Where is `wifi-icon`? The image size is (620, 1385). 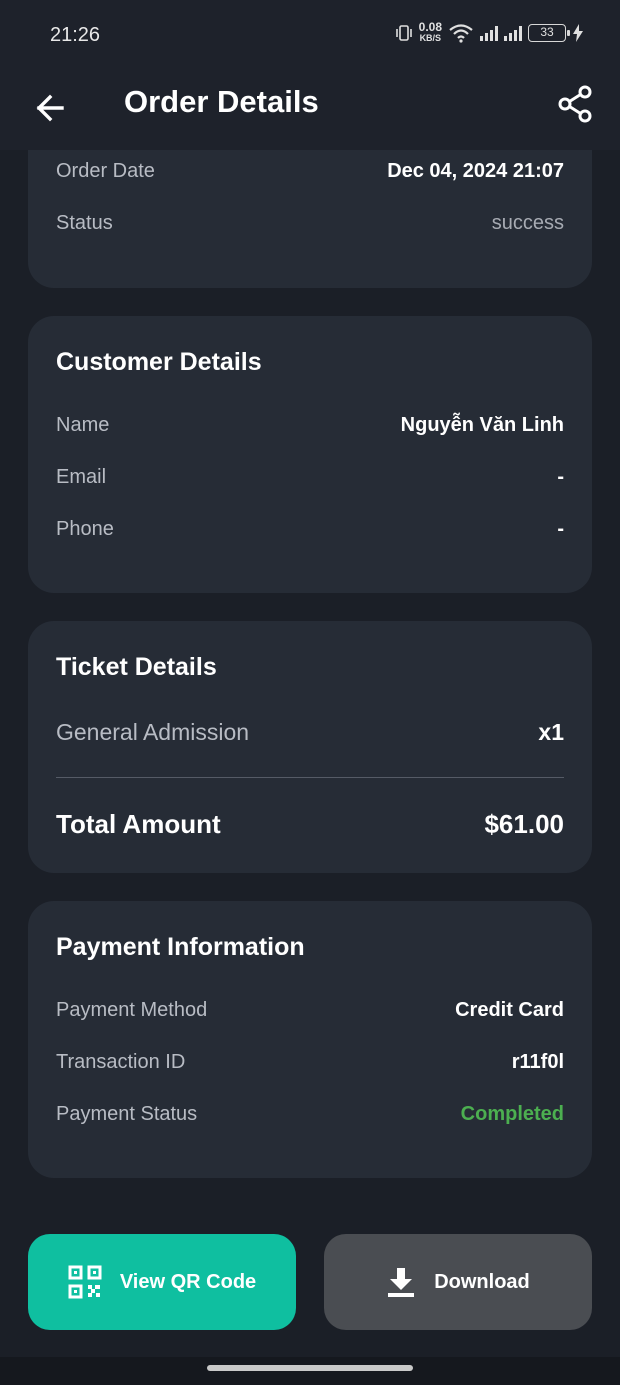
wifi-icon is located at coordinates (461, 33).